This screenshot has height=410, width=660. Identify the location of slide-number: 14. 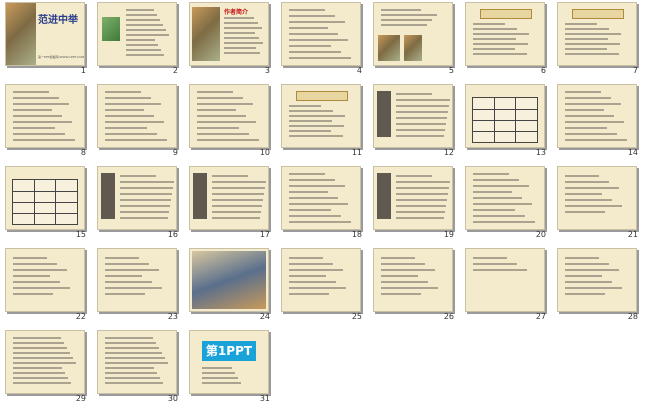
(632, 152).